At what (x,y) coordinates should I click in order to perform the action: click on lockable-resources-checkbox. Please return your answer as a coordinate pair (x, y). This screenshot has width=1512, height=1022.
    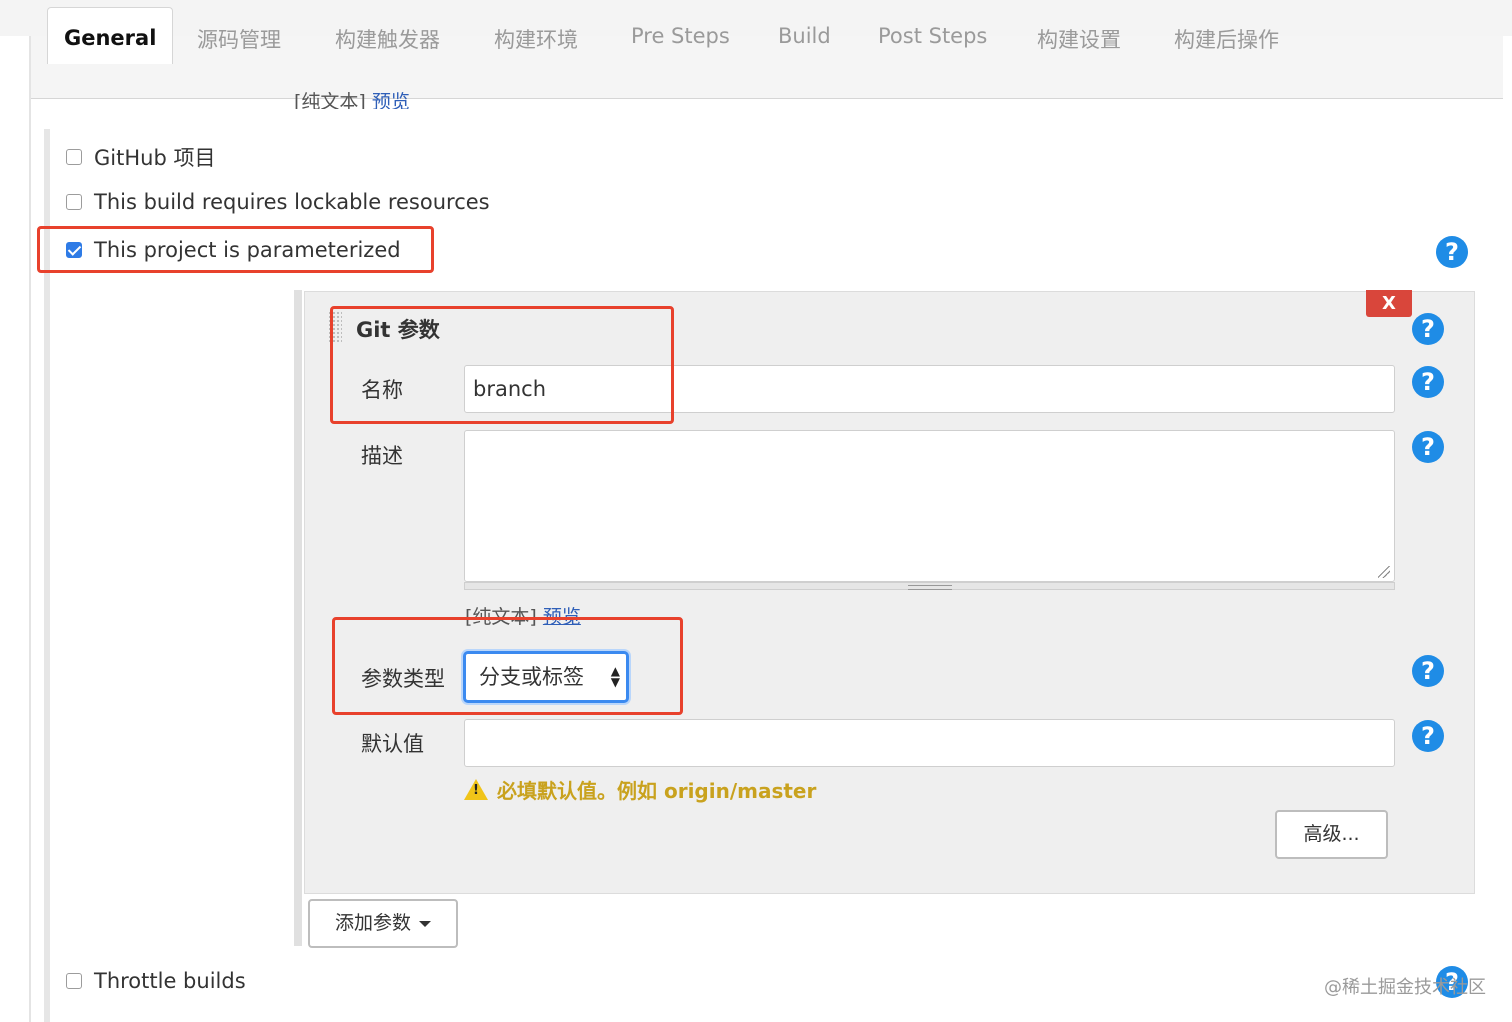
    Looking at the image, I should click on (74, 202).